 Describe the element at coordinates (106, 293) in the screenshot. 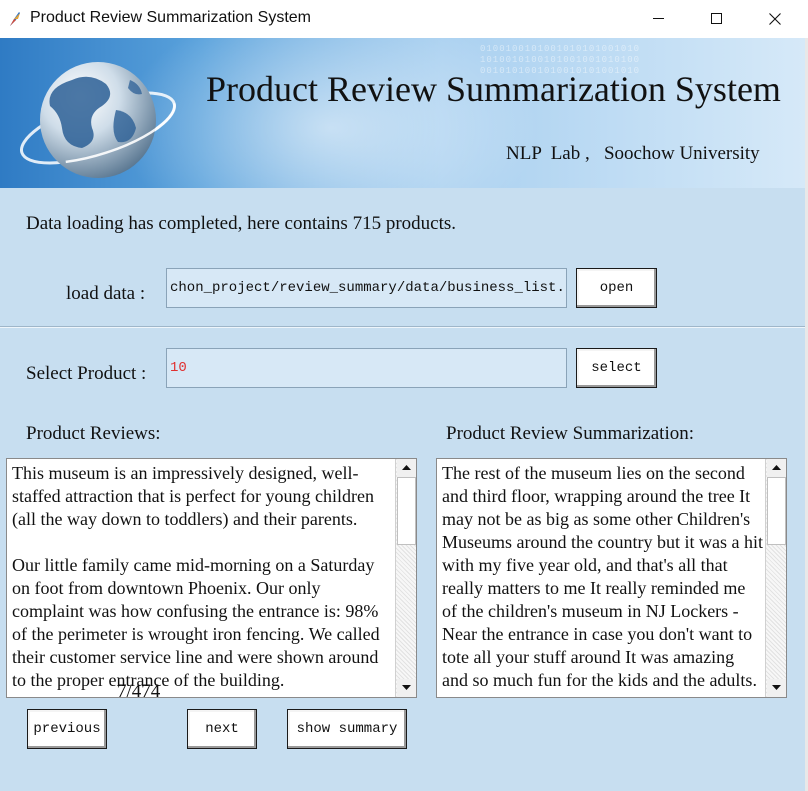

I see `load-data-label: load data :` at that location.